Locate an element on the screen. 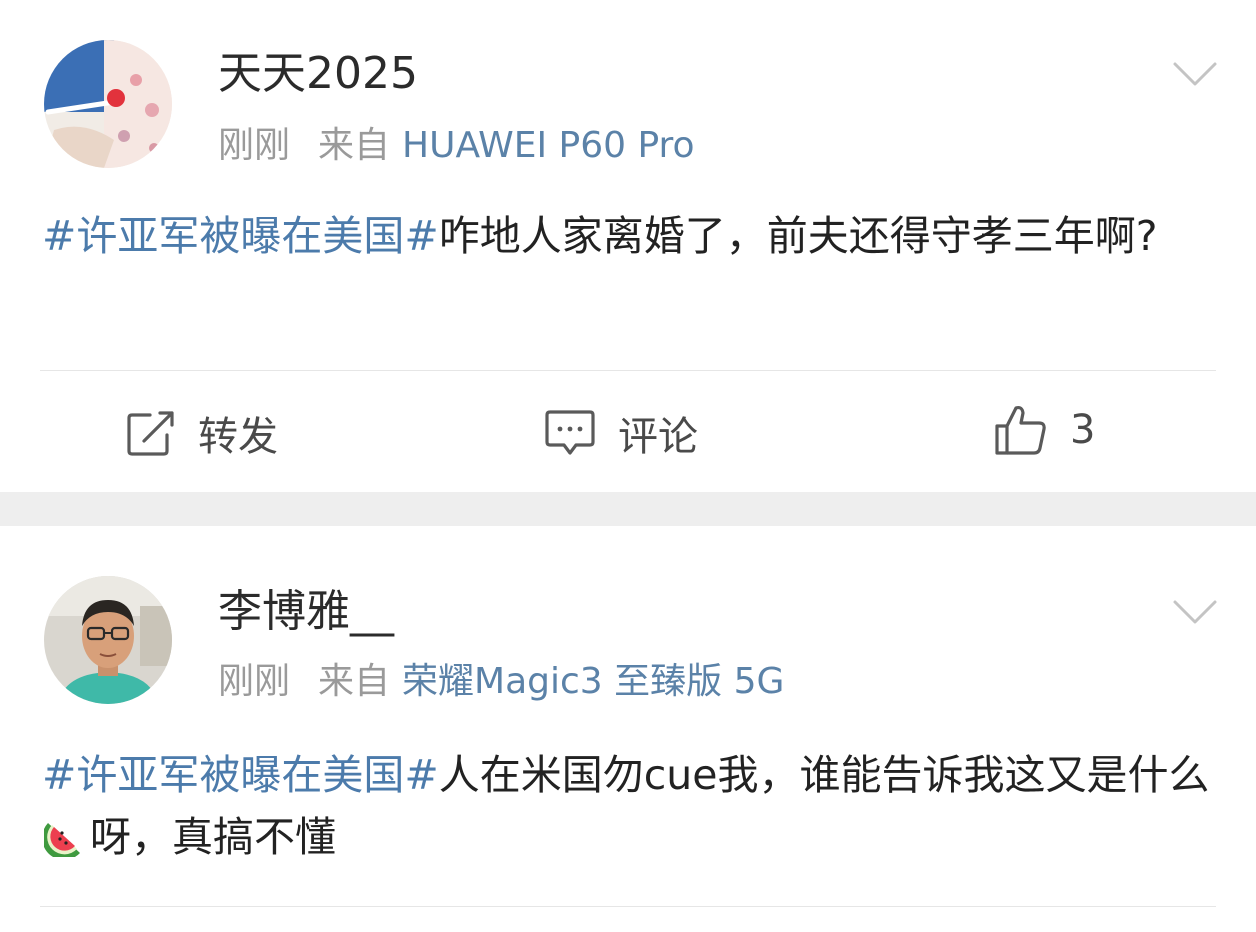 The height and width of the screenshot is (932, 1256). device-link: 荣耀Magic3 至臻版 5G is located at coordinates (593, 681).